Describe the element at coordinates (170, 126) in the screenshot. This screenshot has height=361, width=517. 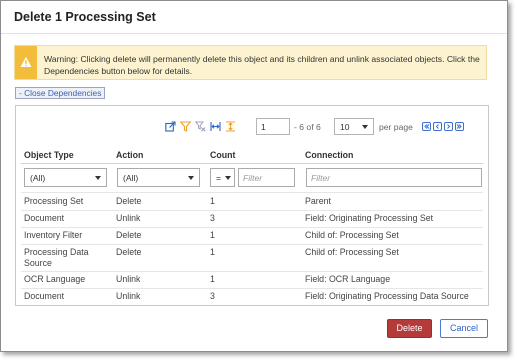
I see `export-icon` at that location.